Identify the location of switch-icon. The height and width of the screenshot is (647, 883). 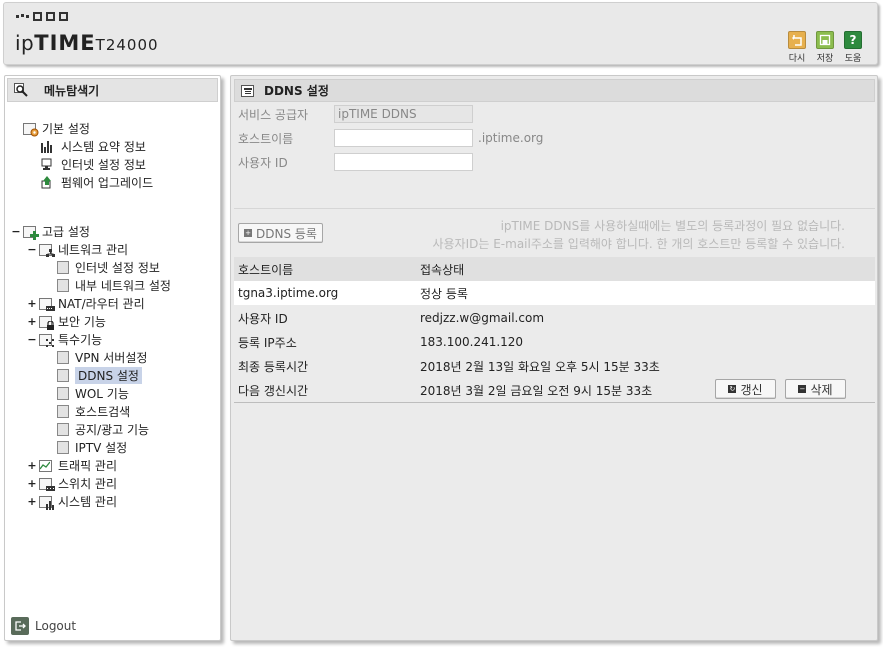
(47, 484).